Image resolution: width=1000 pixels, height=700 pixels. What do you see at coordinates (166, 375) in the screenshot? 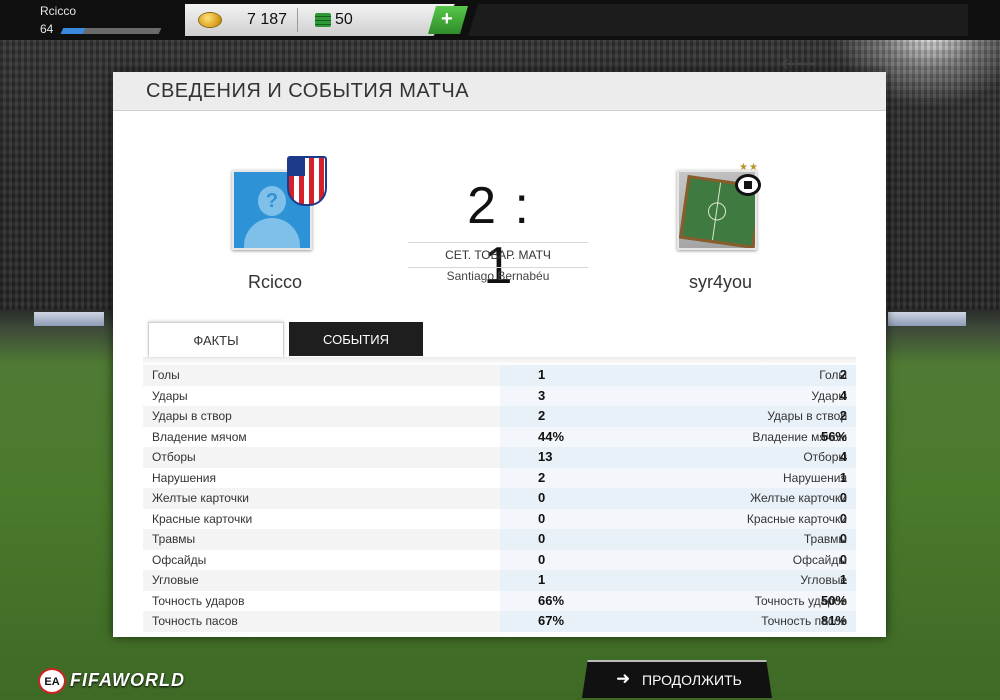
I see `stat-label-home: Голы` at bounding box center [166, 375].